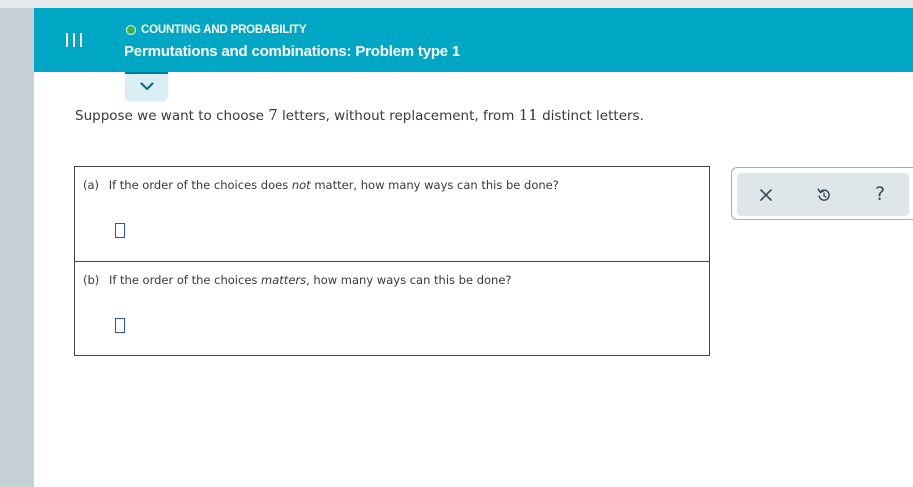 The width and height of the screenshot is (913, 487). I want to click on hamburger-menu-icon, so click(74, 40).